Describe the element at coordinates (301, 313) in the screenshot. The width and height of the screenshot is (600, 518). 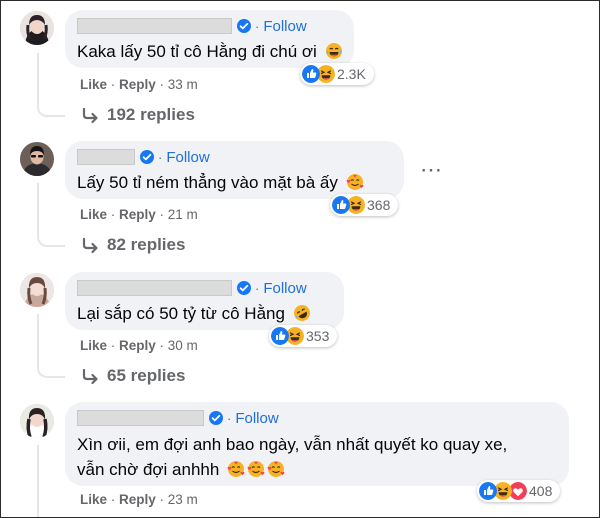
I see `rofl-emoji` at that location.